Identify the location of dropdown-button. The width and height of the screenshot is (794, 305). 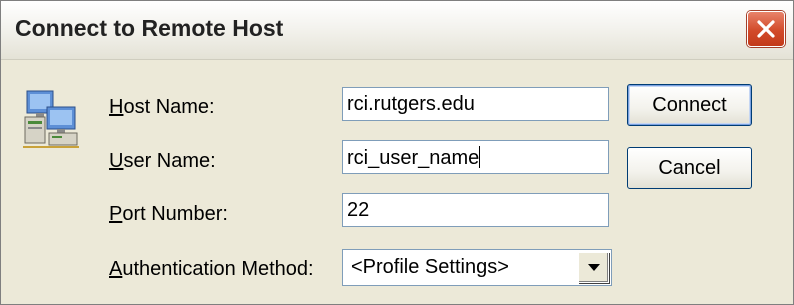
(593, 267).